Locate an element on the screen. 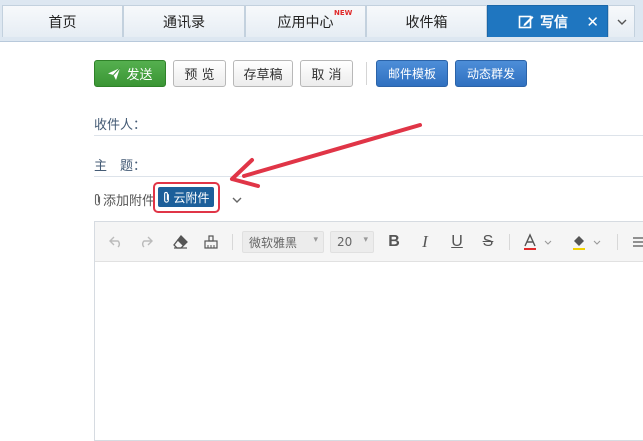  tab-inbox: 收件箱 is located at coordinates (426, 21).